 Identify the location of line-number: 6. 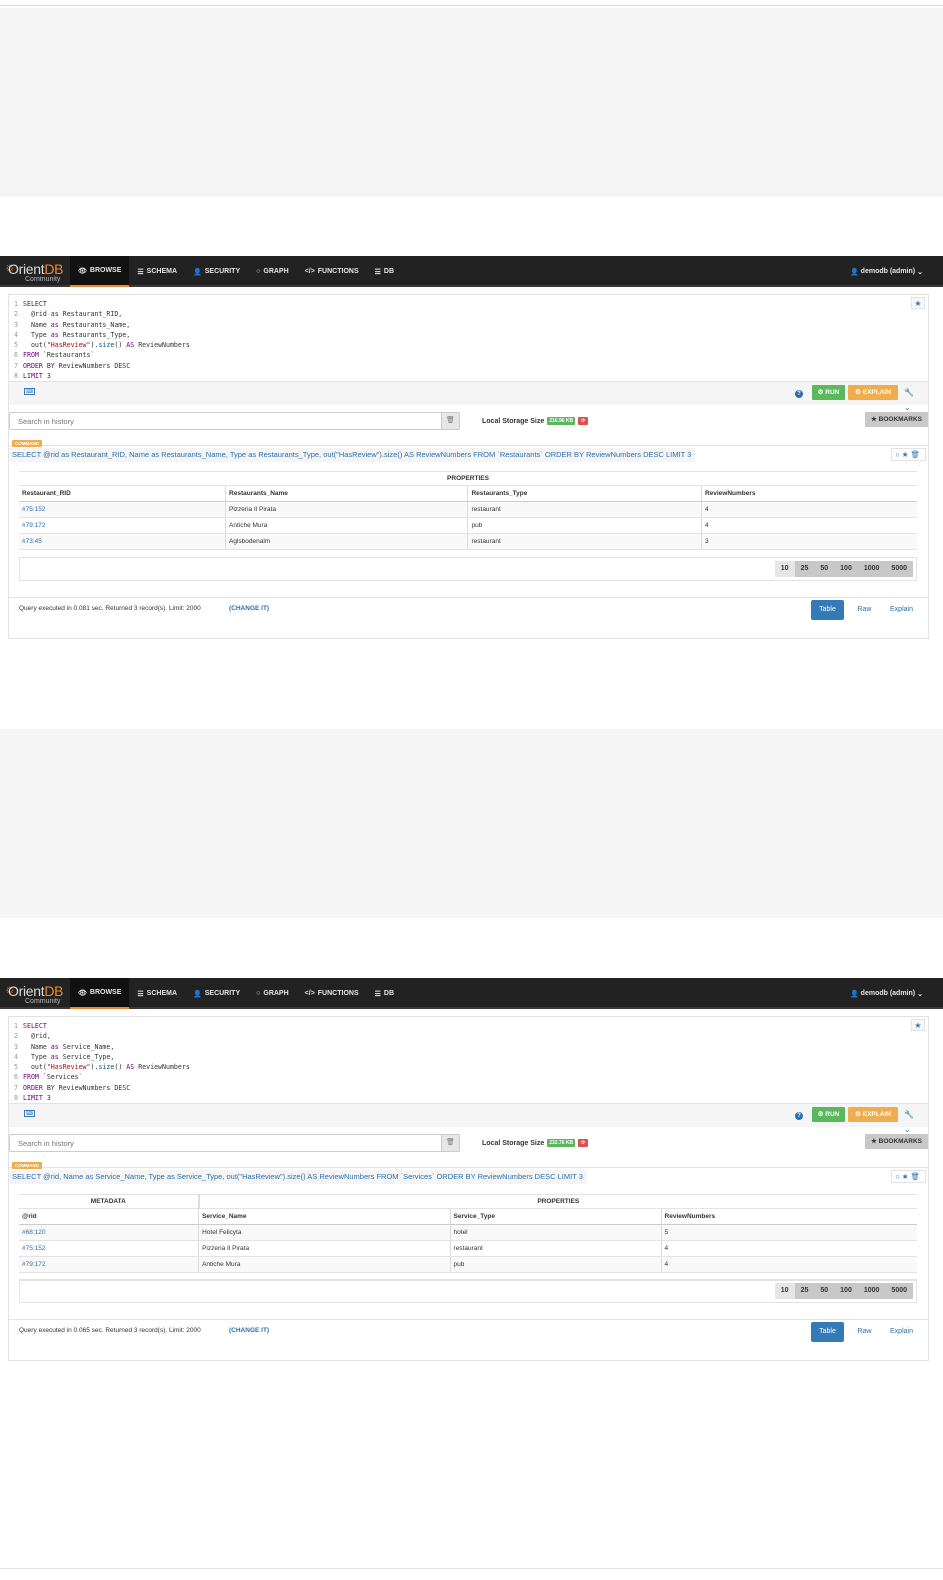
(16, 1077).